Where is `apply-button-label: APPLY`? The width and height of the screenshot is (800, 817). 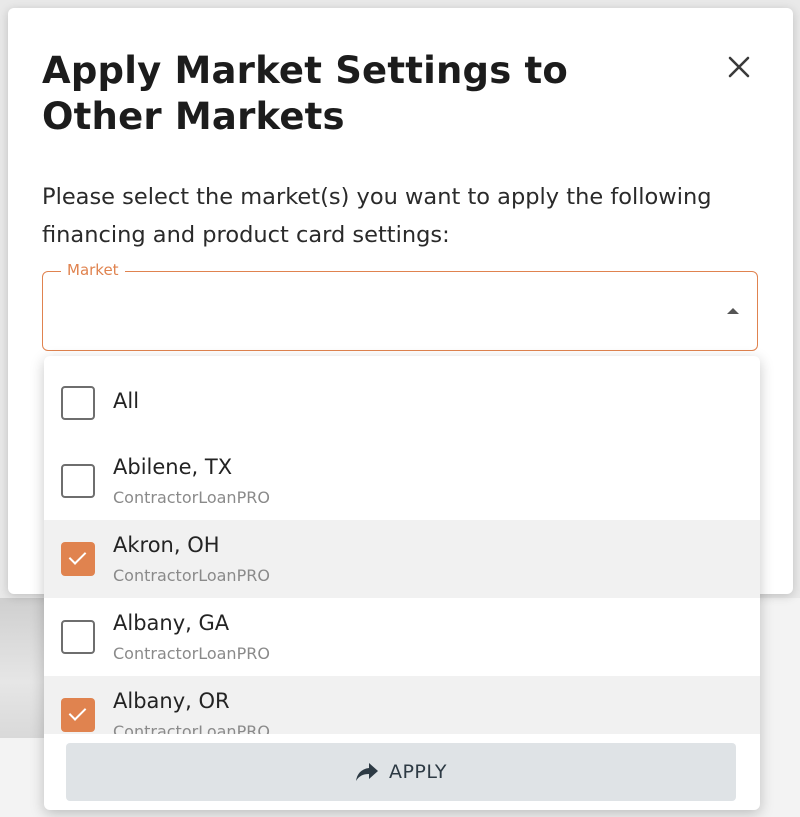 apply-button-label: APPLY is located at coordinates (418, 772).